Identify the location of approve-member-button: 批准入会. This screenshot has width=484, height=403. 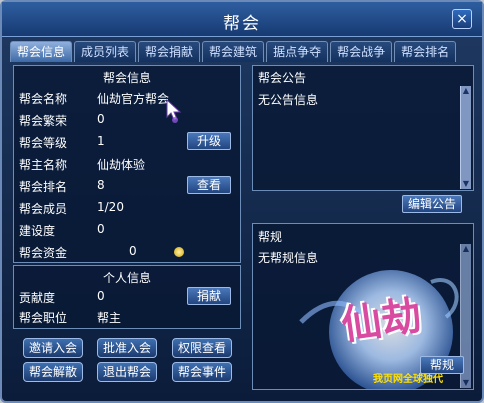
(127, 348).